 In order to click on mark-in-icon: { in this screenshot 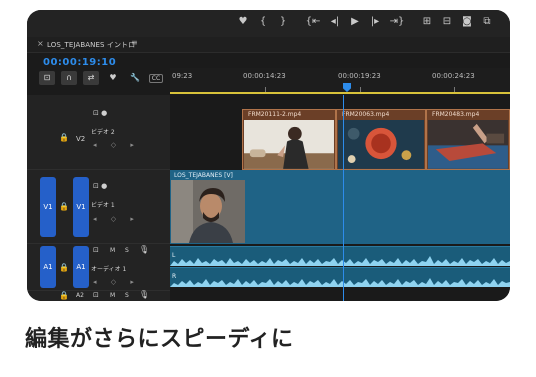, I will do `click(263, 22)`.